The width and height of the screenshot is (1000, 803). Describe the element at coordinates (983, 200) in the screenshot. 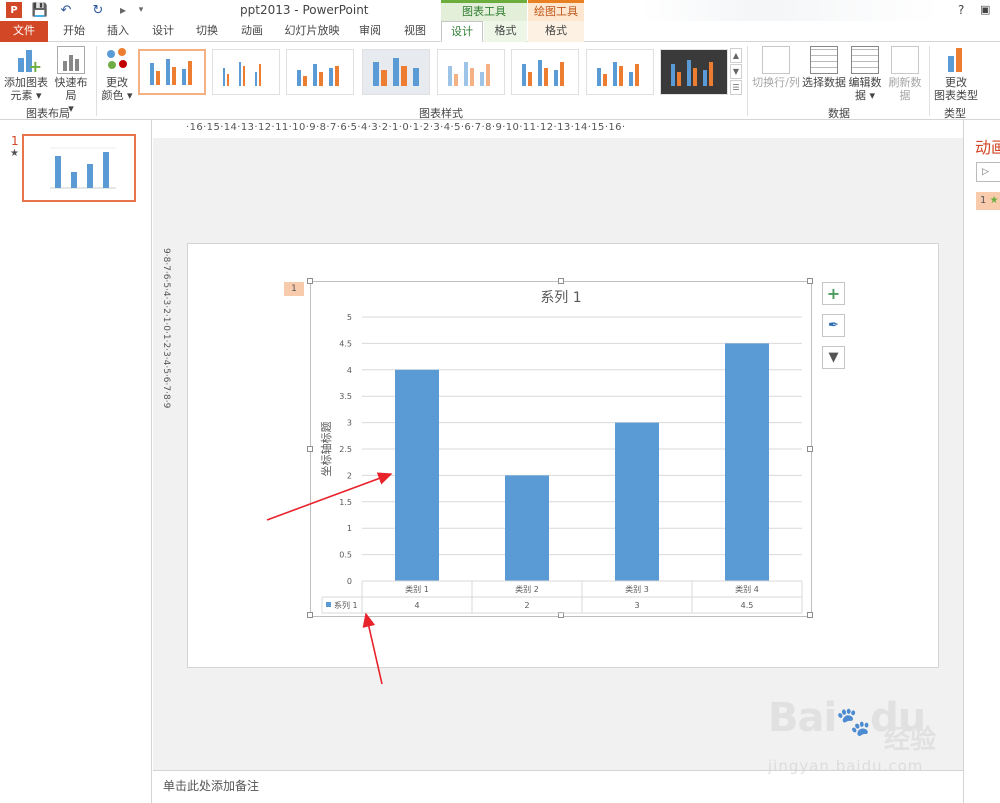

I see `animation-item-number: 1` at that location.